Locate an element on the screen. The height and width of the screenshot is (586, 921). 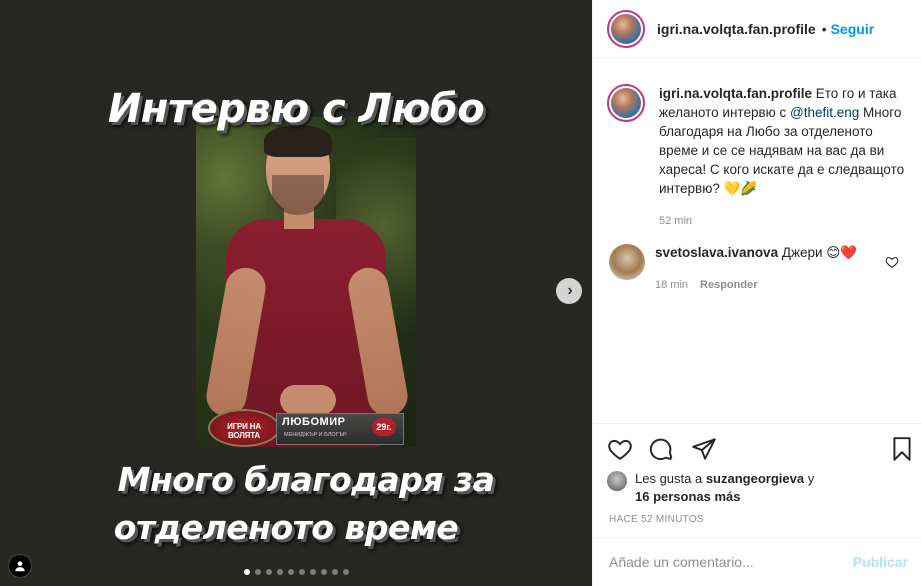
show-logo-text: ИГРИ НА ВОЛЯТА is located at coordinates (244, 431).